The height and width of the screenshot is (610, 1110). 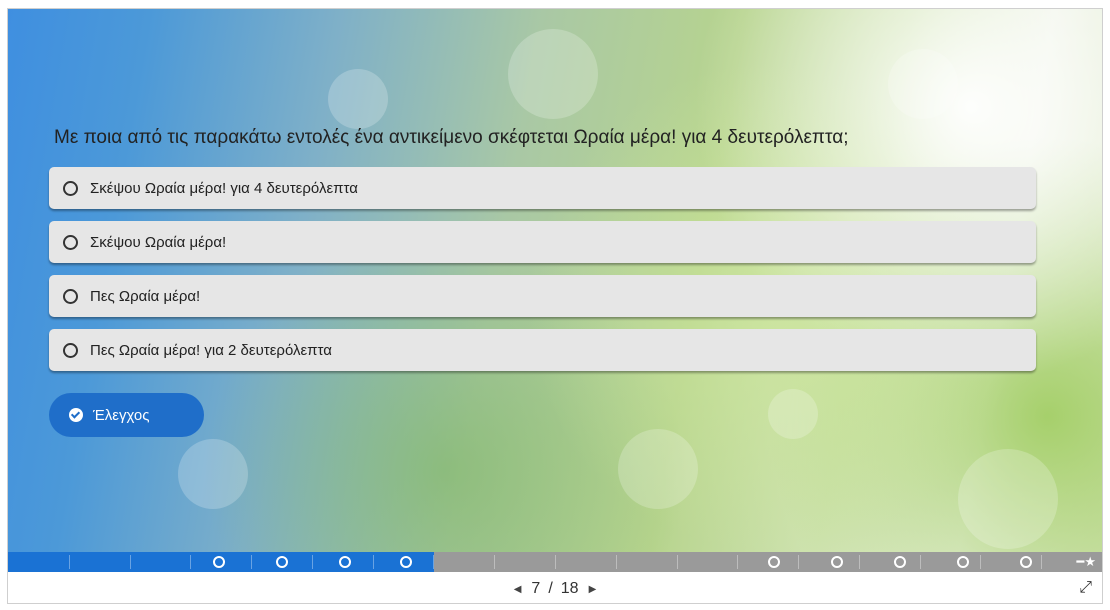 What do you see at coordinates (542, 350) in the screenshot?
I see `answer-option-4: Πες Ωραία μέρα! για 2 δευτερόλεπτα` at bounding box center [542, 350].